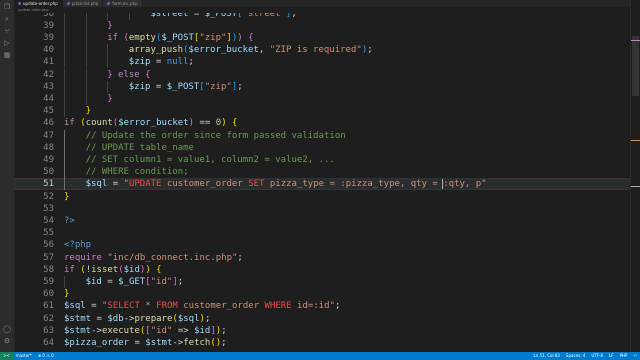  I want to click on code-token: UPDATE, so click(145, 184).